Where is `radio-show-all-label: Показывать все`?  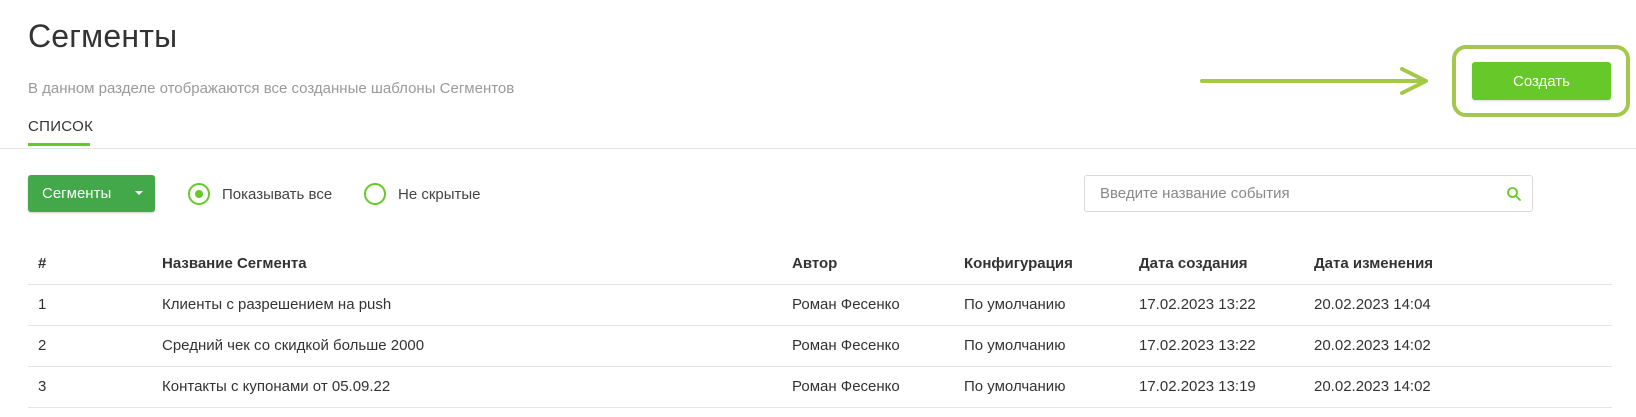 radio-show-all-label: Показывать все is located at coordinates (277, 194).